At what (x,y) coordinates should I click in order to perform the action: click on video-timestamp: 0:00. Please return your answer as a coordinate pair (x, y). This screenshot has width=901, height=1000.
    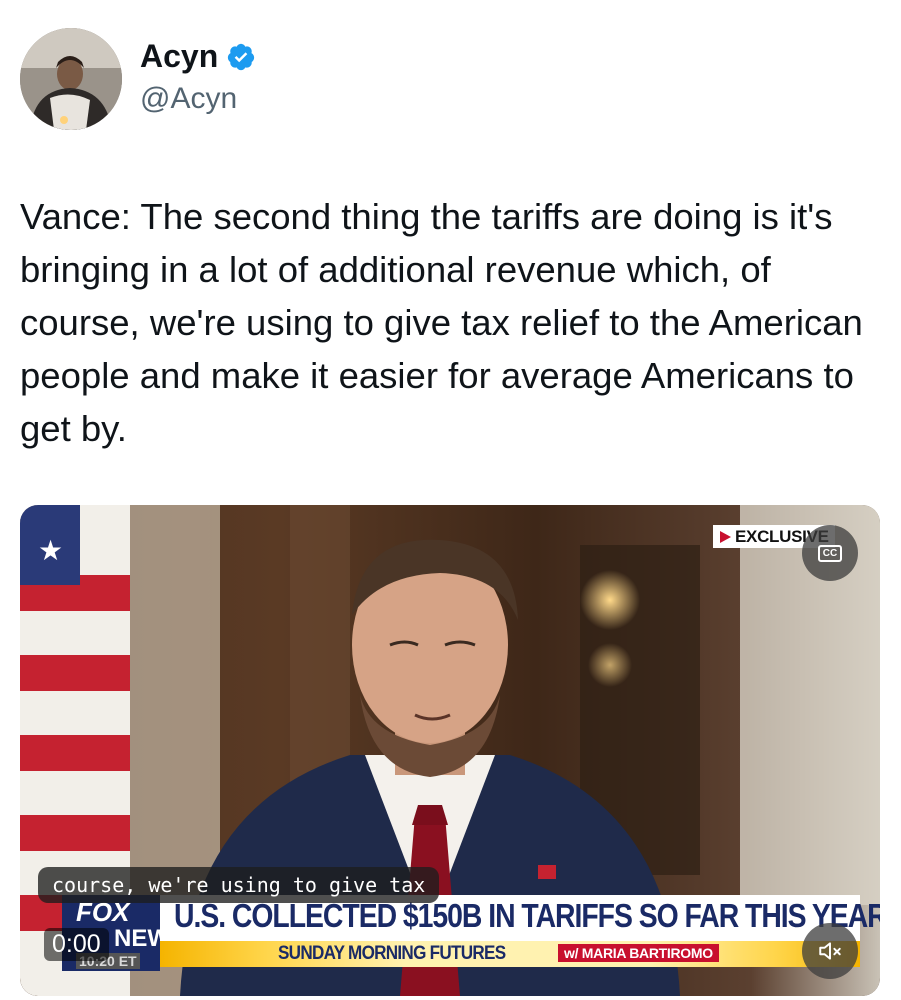
    Looking at the image, I should click on (76, 944).